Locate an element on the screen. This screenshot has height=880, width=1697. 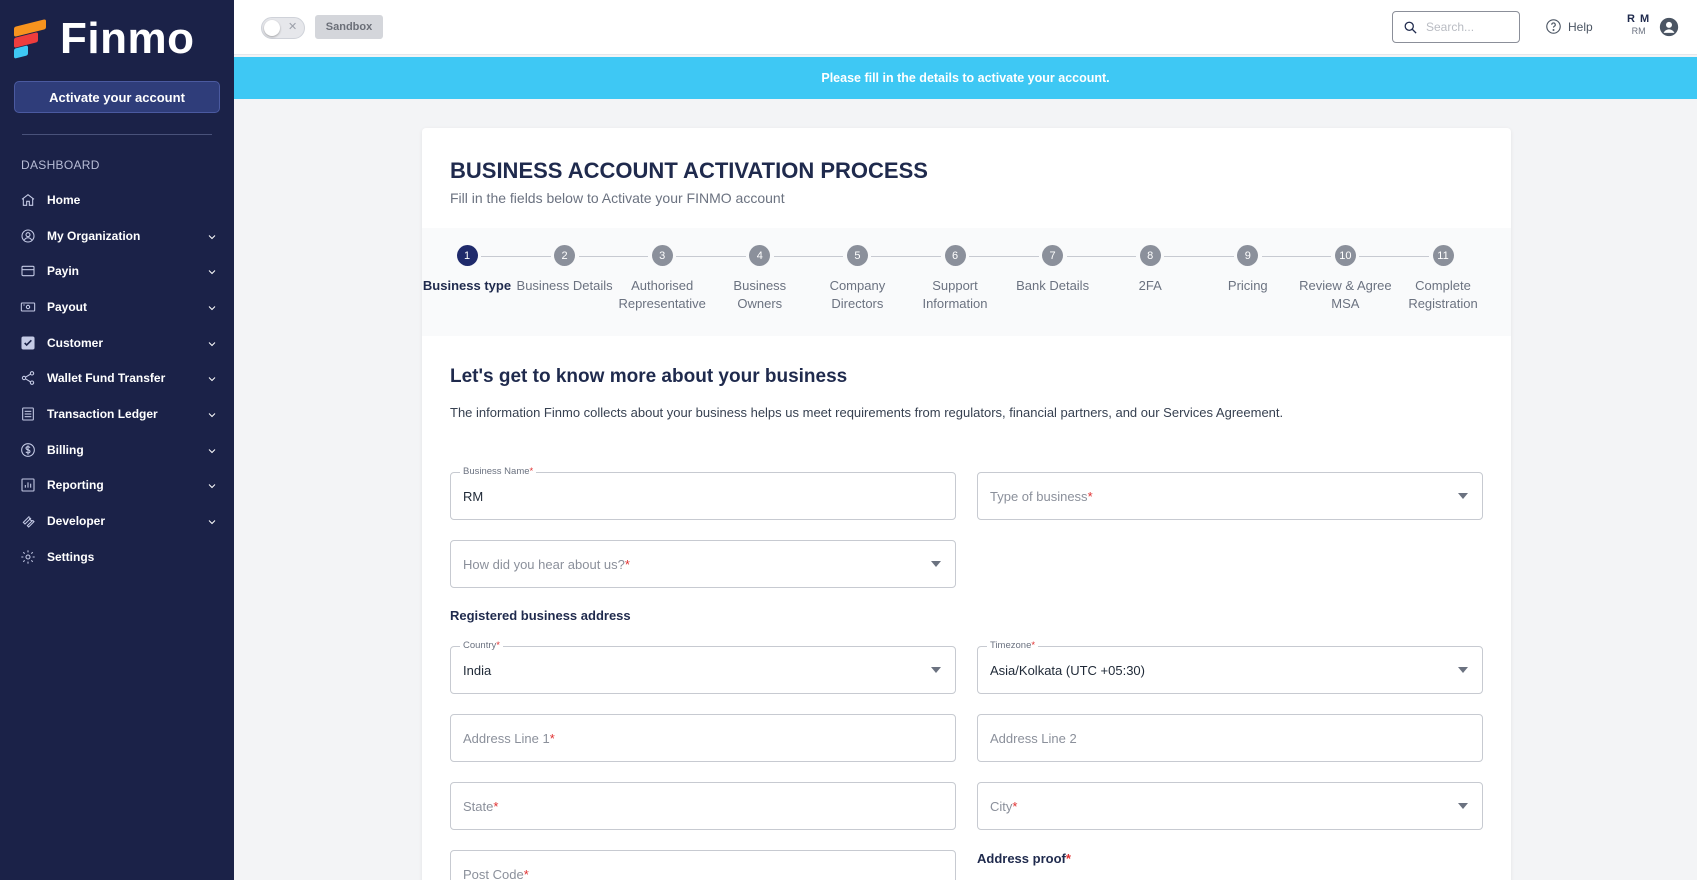
top-bar: ✕ Sandbox Help R M RM is located at coordinates (965, 27).